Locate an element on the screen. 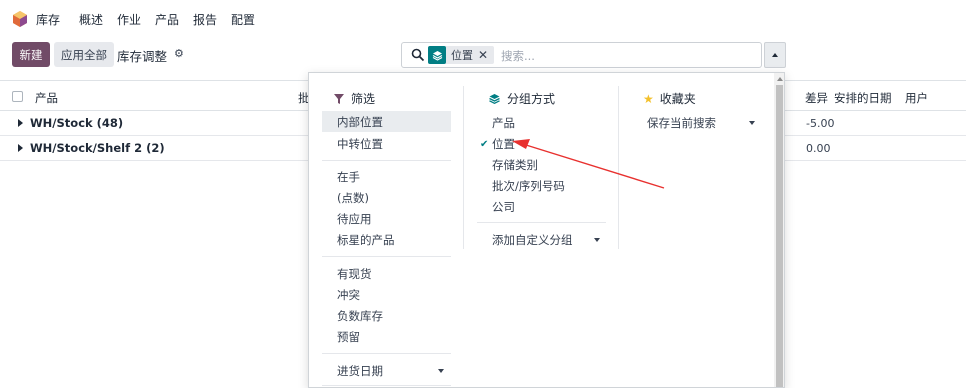 The image size is (966, 388). add-custom-group-select: 添加自定义分组 is located at coordinates (532, 240).